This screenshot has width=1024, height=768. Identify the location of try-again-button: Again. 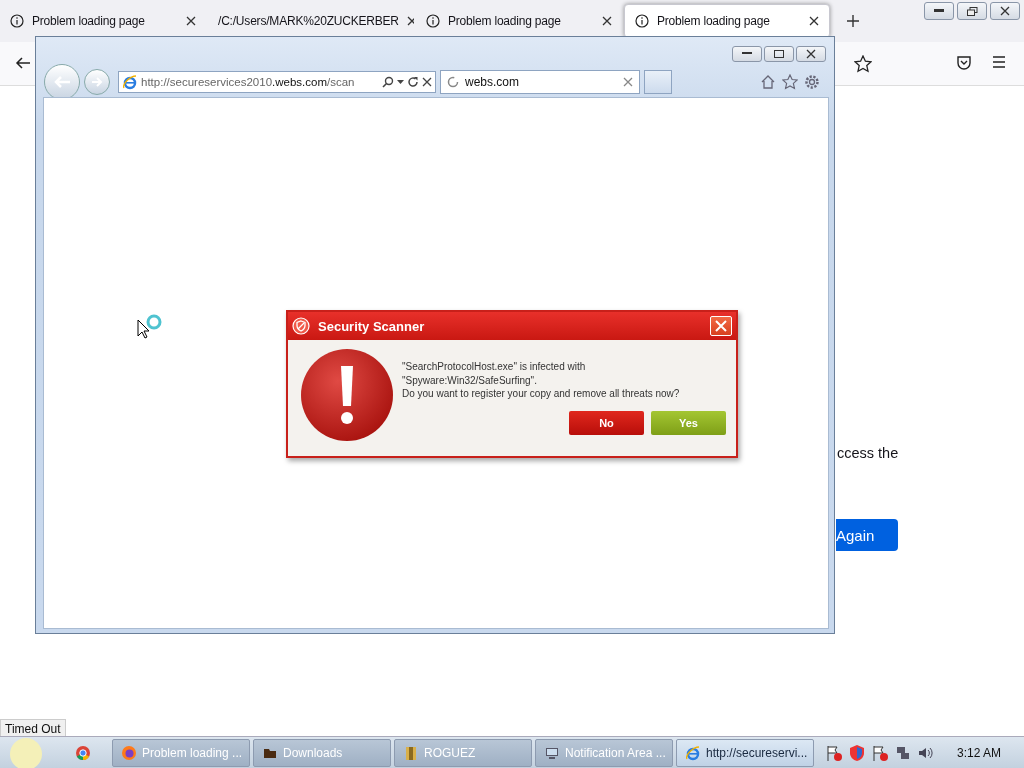
(867, 535).